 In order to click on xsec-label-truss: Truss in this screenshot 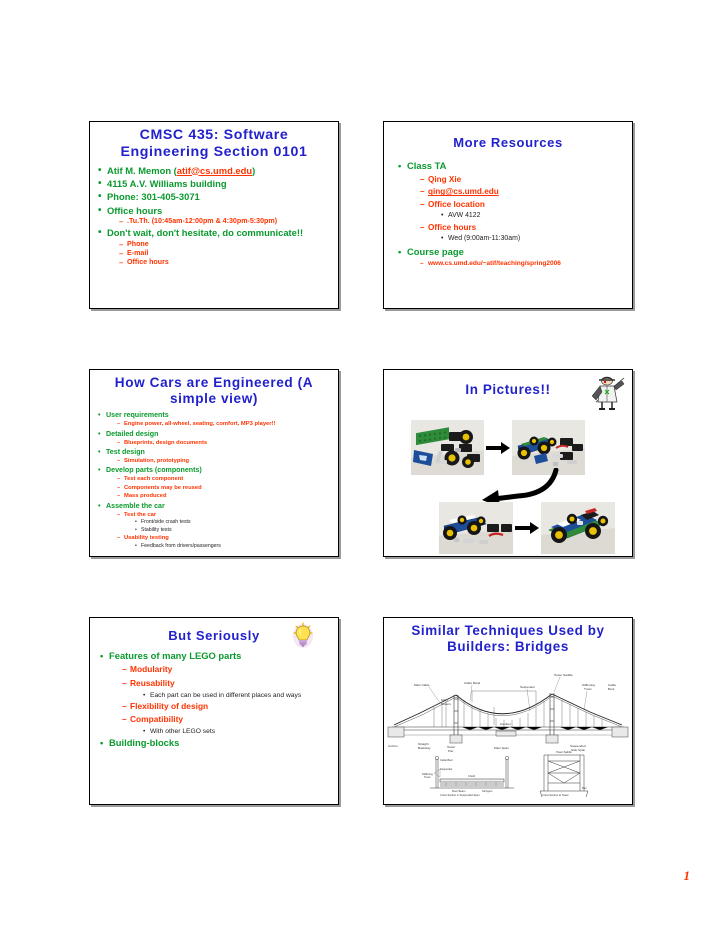, I will do `click(427, 777)`.